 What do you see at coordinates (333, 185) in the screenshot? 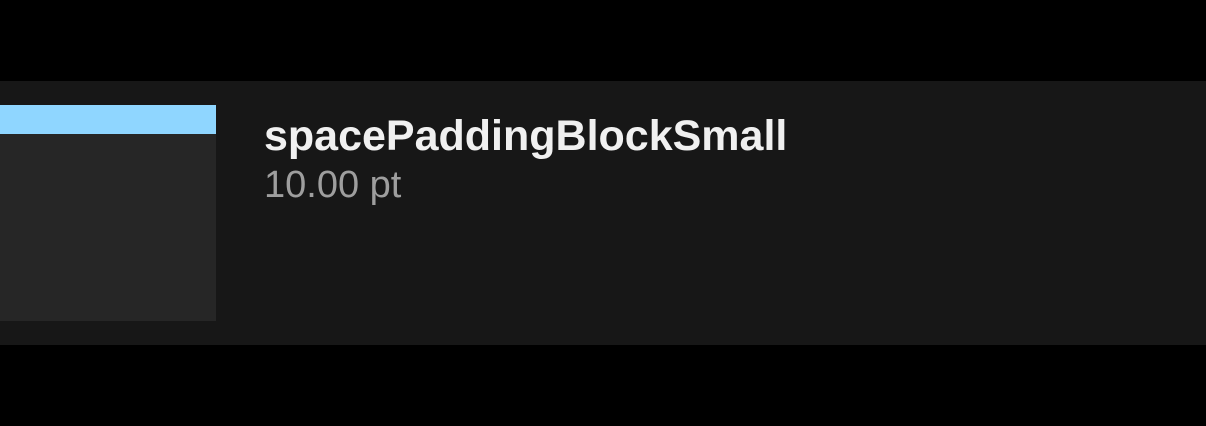
I see `token-value: 10.00 pt` at bounding box center [333, 185].